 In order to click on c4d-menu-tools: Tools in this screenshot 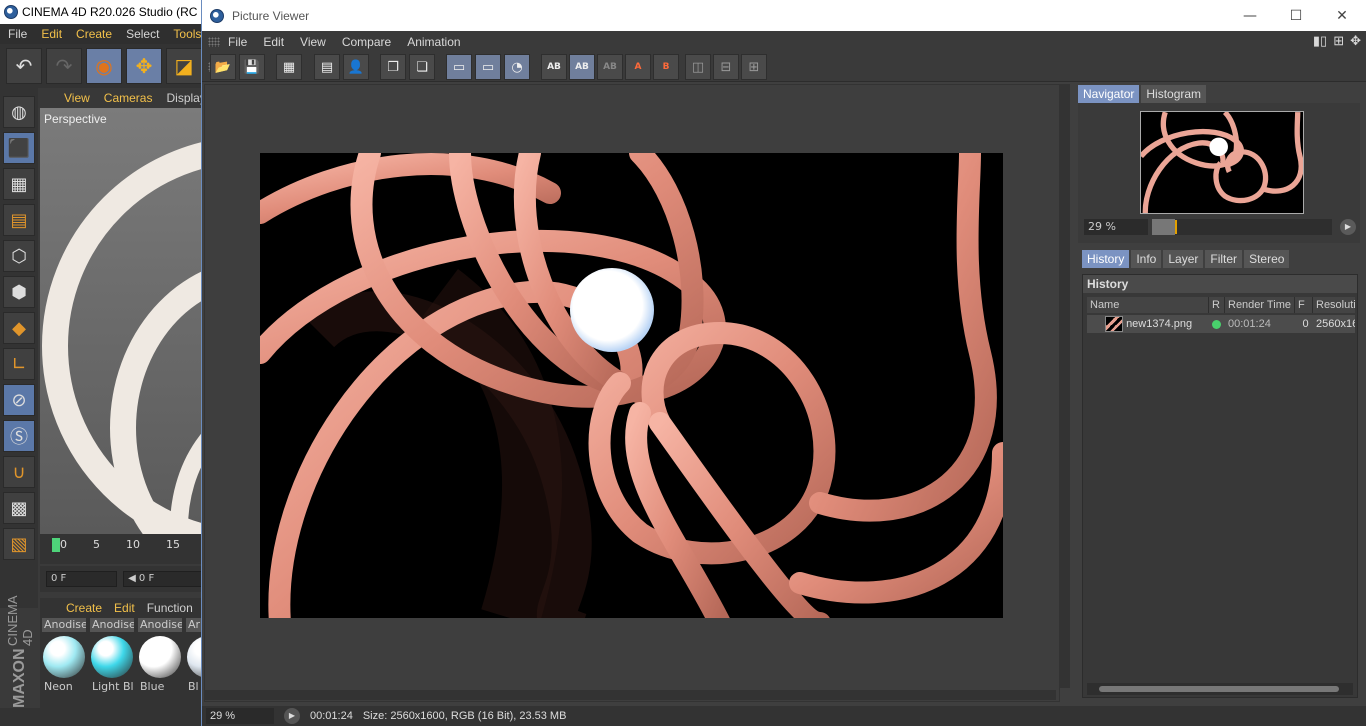, I will do `click(187, 34)`.